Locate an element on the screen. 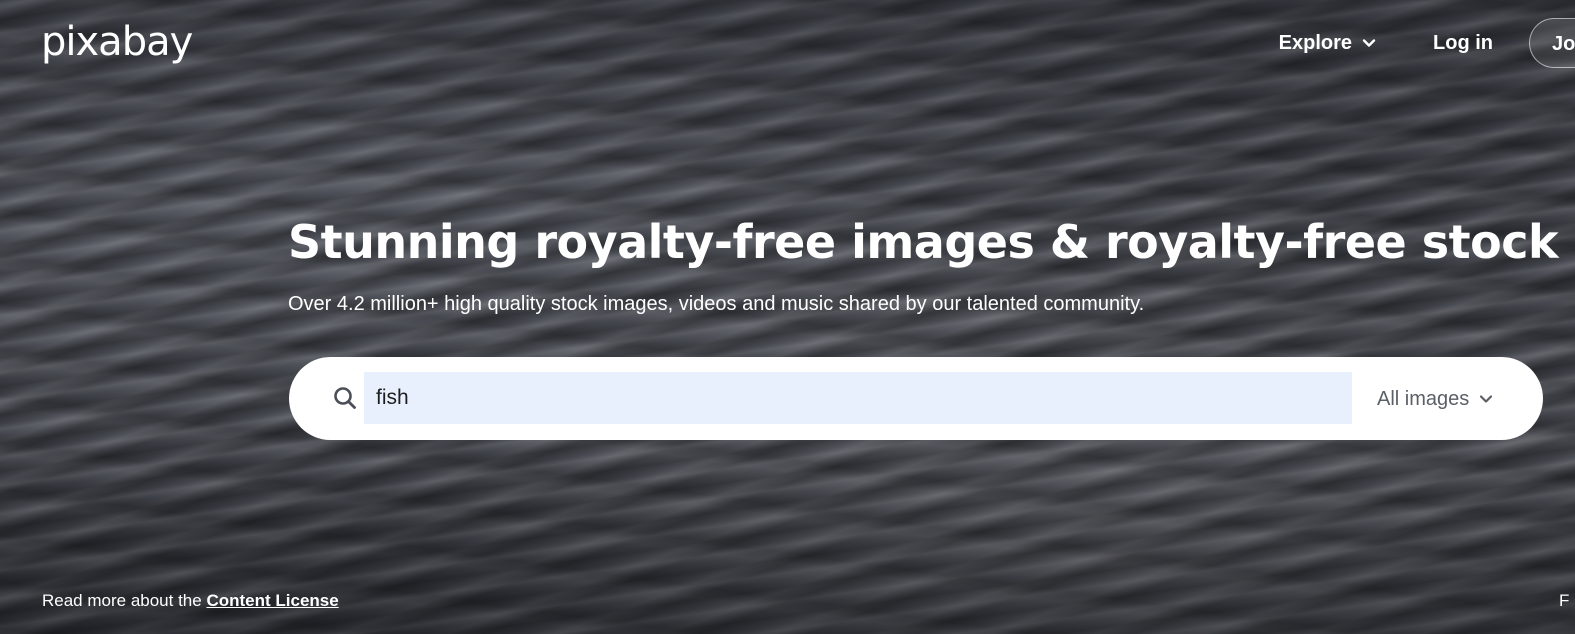  media-type-dropdown: All images is located at coordinates (1435, 399).